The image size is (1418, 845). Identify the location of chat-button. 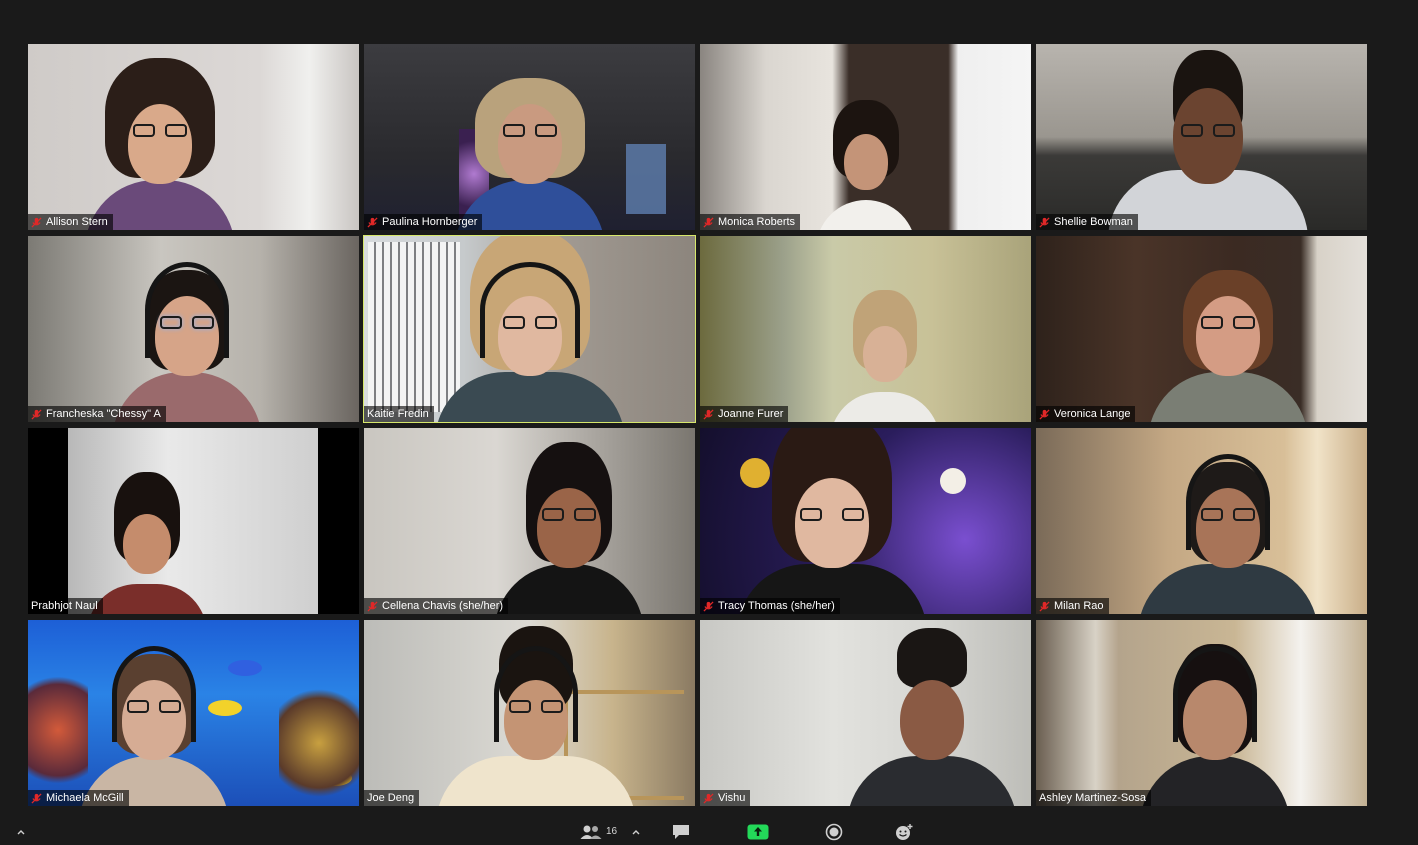
(681, 831).